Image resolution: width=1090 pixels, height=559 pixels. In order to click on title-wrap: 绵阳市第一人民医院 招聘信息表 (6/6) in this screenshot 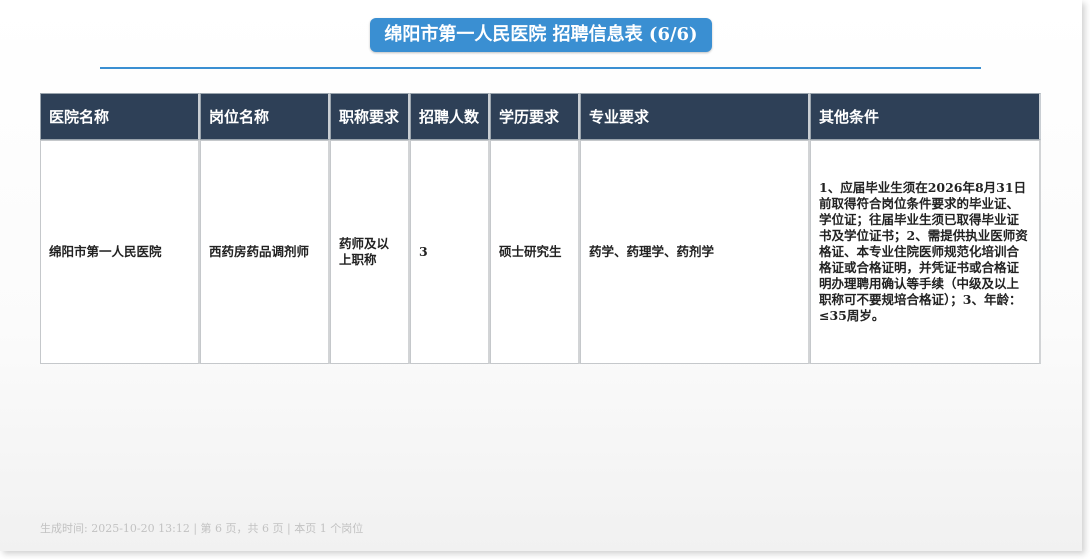, I will do `click(541, 35)`.